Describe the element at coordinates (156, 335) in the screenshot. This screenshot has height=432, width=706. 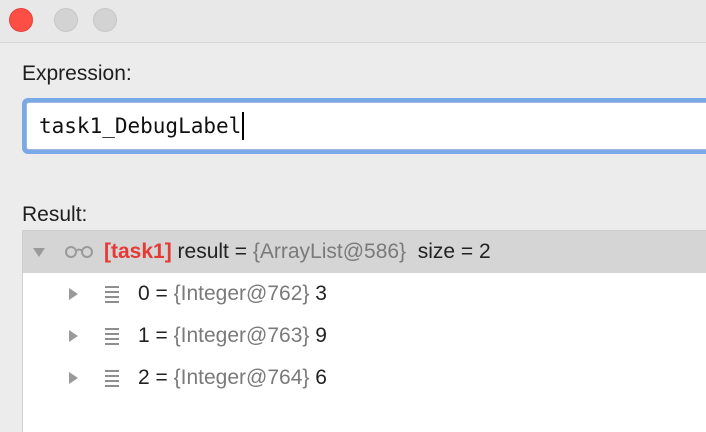
I see `element-index: 1 =` at that location.